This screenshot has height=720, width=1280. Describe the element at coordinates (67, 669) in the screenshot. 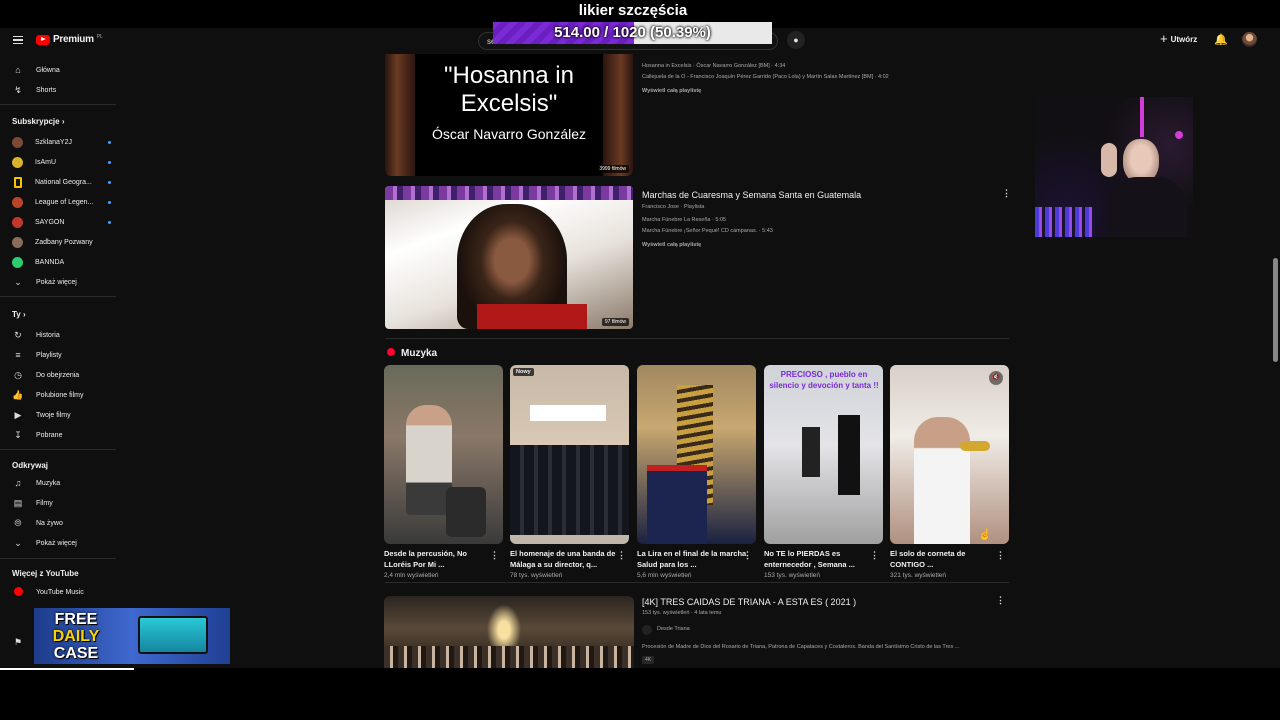

I see `loading-bar` at that location.